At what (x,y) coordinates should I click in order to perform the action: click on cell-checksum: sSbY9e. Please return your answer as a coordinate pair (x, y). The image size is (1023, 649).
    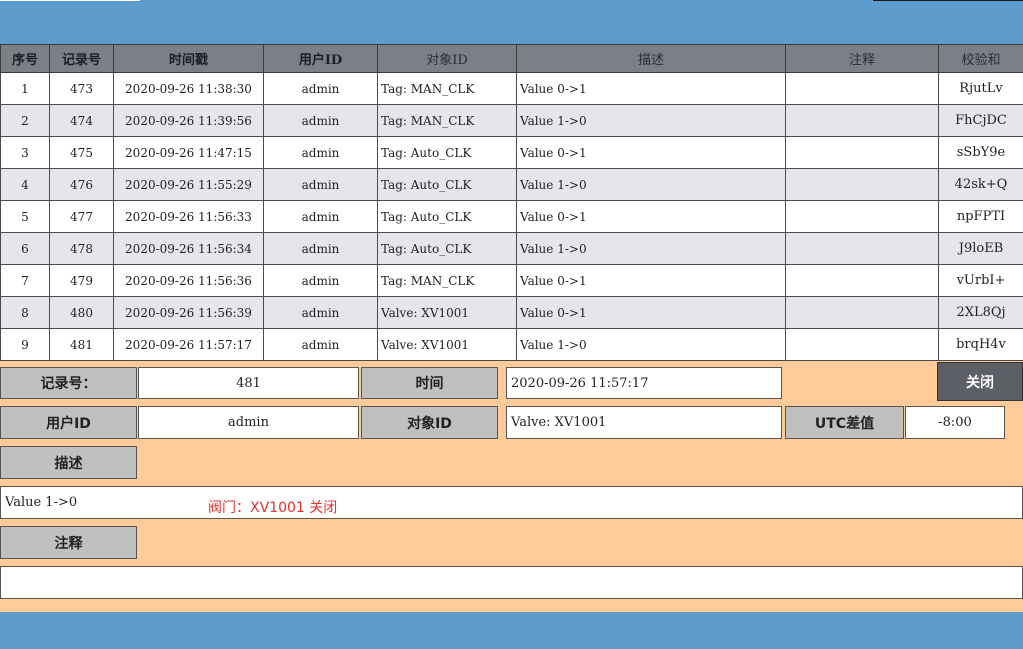
    Looking at the image, I should click on (980, 152).